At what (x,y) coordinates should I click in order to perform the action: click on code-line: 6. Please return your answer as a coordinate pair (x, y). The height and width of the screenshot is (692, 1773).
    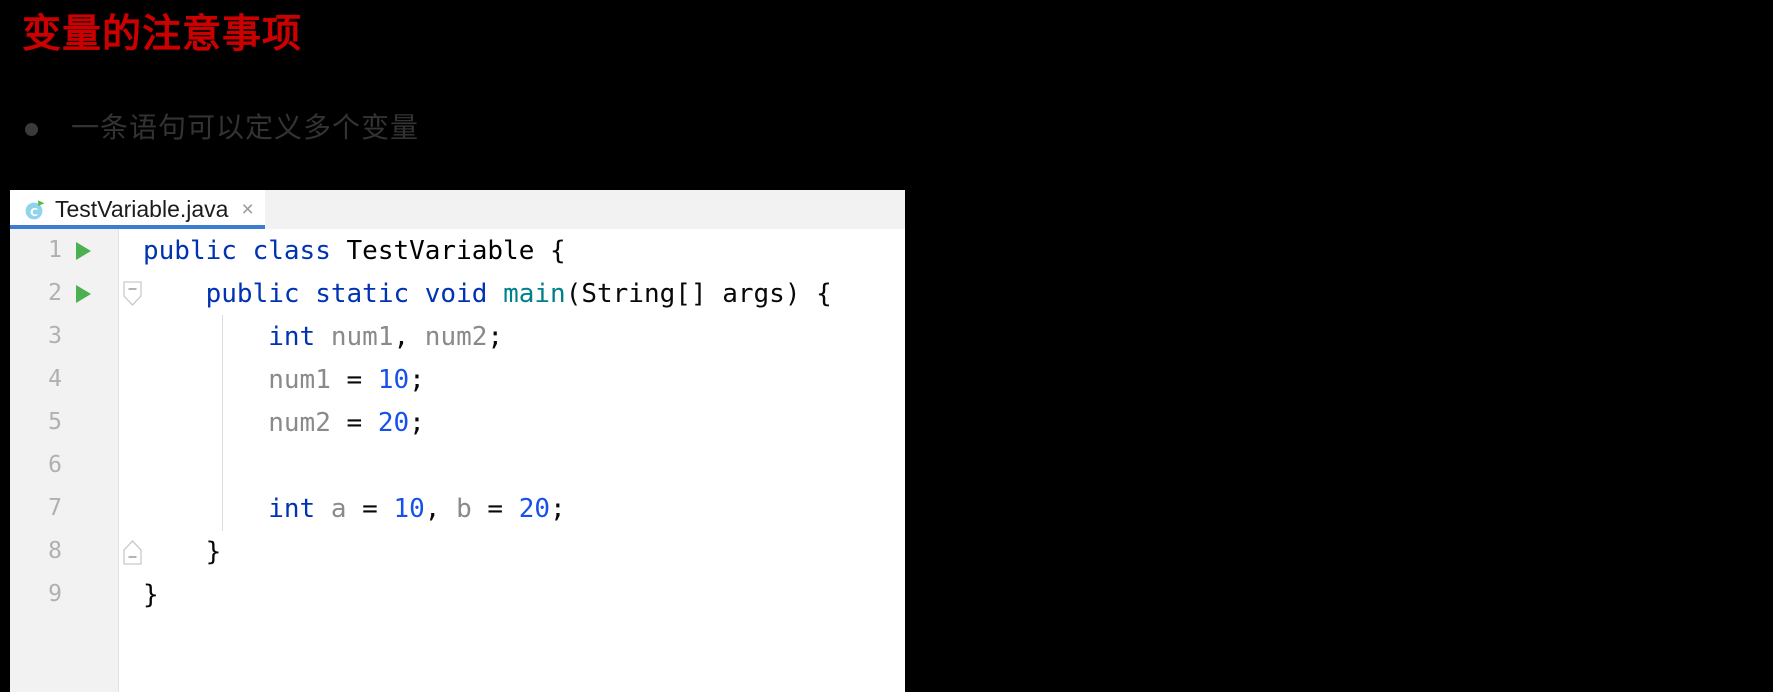
    Looking at the image, I should click on (457, 465).